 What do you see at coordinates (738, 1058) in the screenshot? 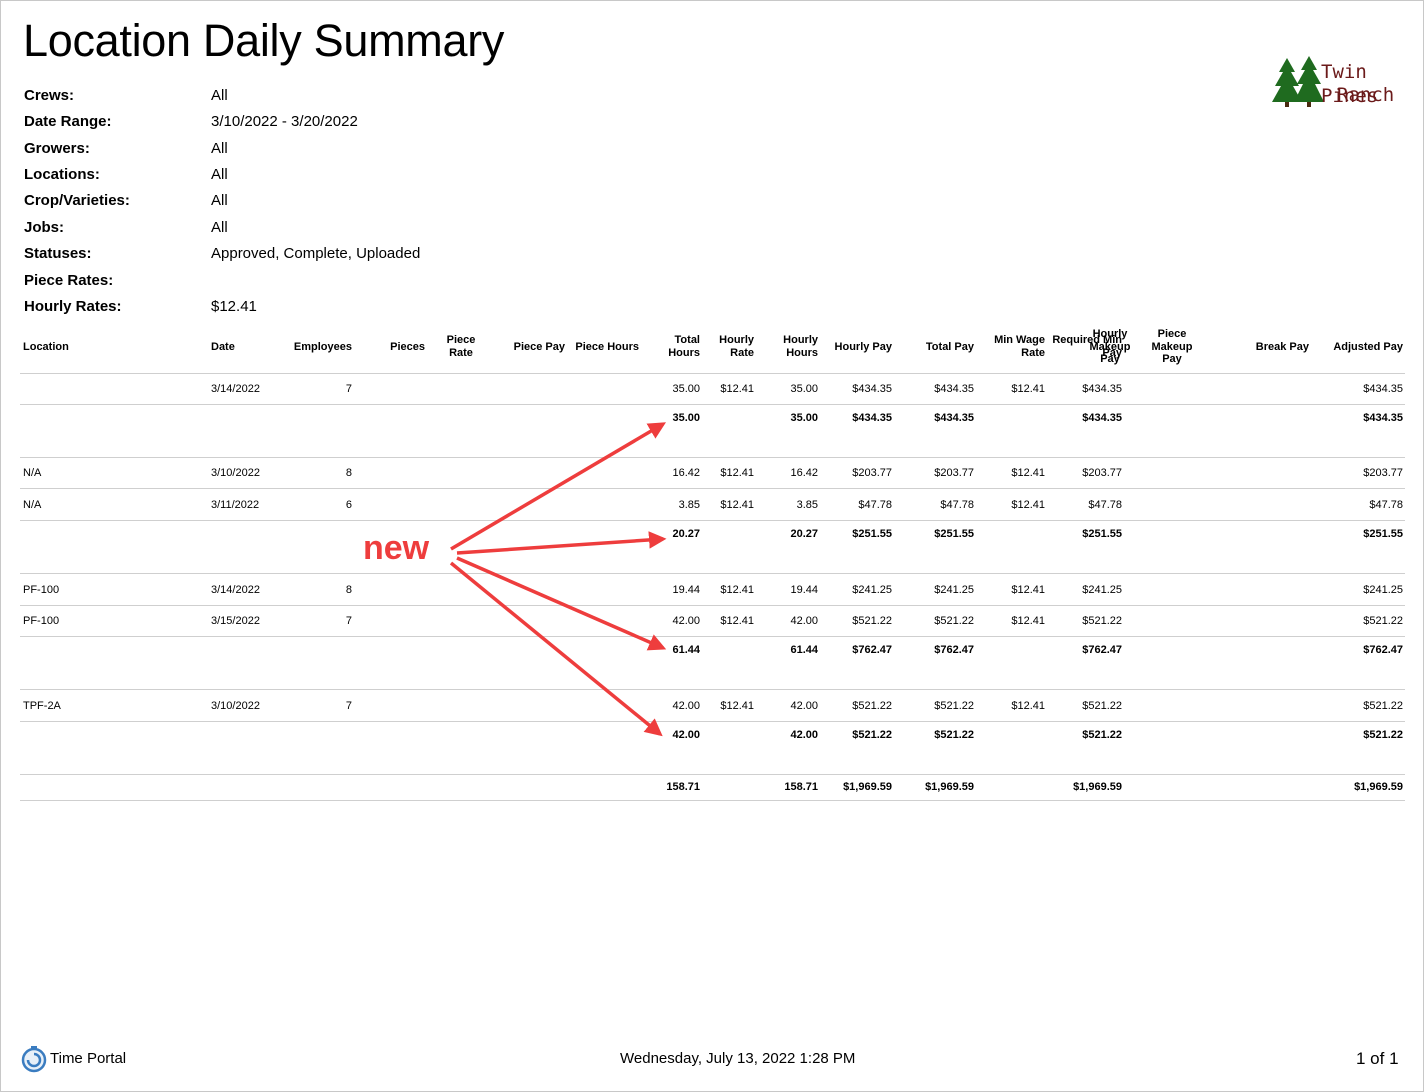
I see `footer-datetime: Wednesday, July 13, 2022 1:28 PM` at bounding box center [738, 1058].